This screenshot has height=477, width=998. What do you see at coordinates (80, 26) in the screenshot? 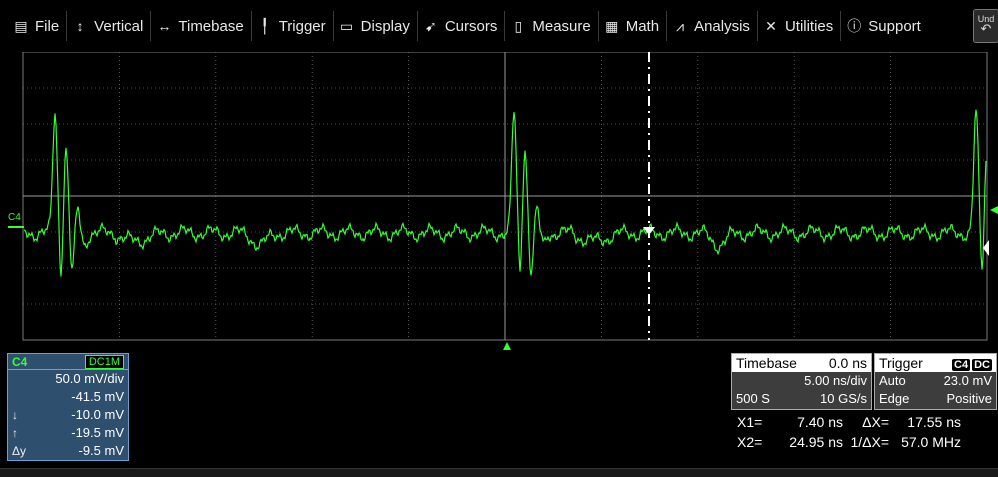
I see `vertical-arrows-icon: ↕` at bounding box center [80, 26].